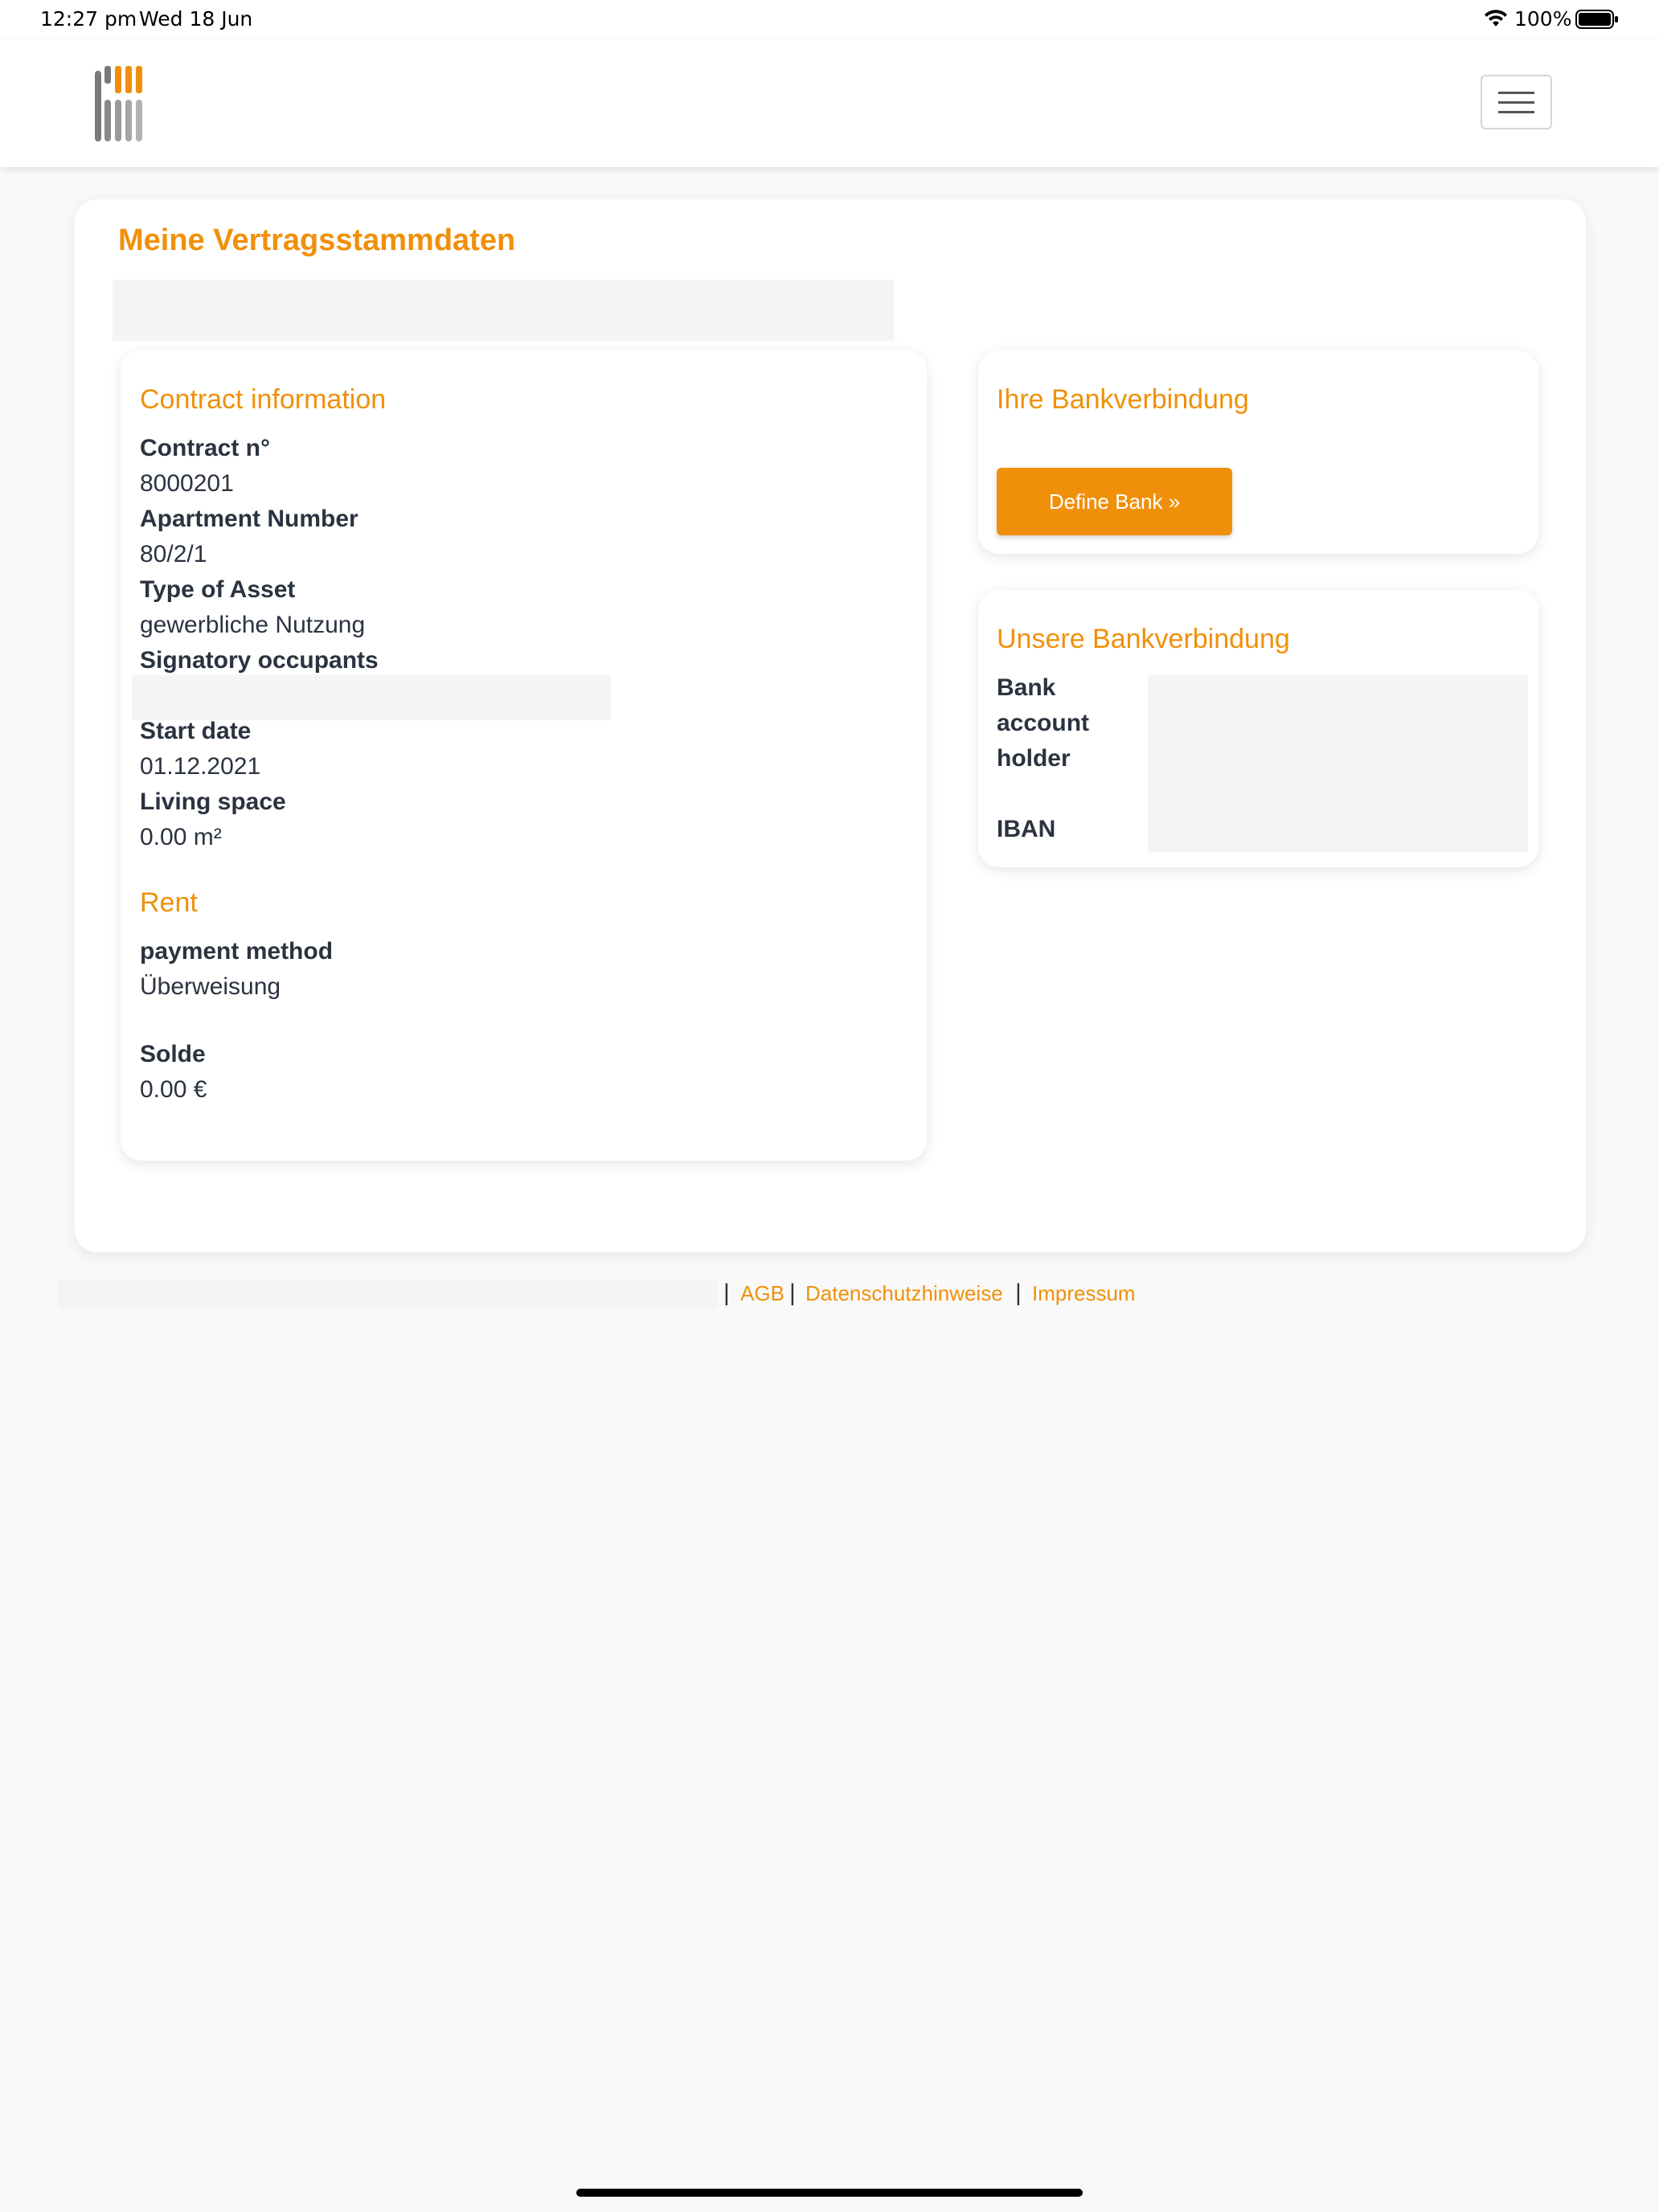  I want to click on contract-number-value: 8000201, so click(187, 484).